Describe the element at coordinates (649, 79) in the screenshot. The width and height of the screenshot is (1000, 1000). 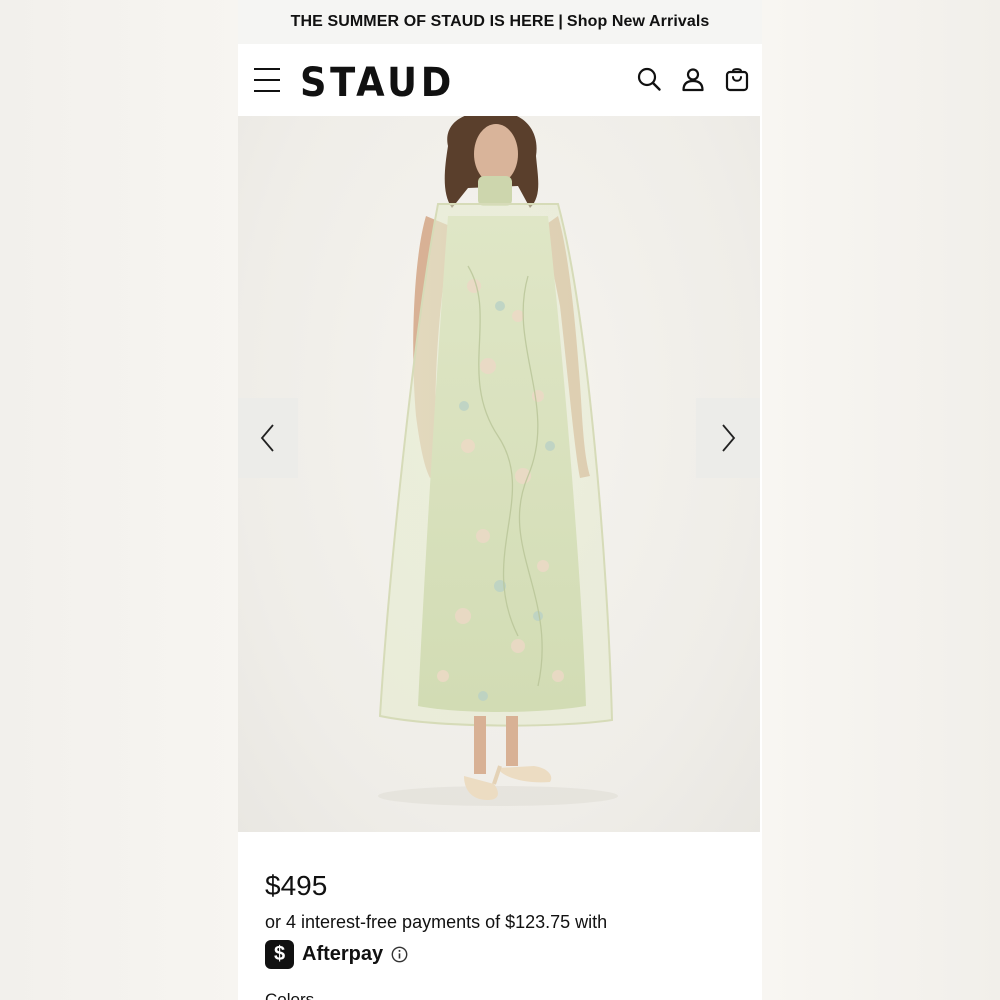
I see `search-icon` at that location.